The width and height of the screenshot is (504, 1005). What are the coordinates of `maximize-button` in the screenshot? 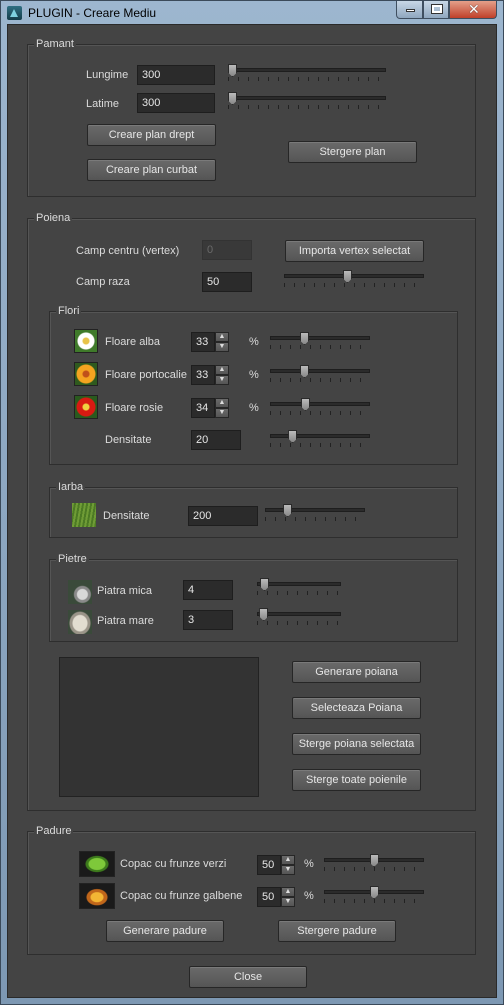 It's located at (436, 10).